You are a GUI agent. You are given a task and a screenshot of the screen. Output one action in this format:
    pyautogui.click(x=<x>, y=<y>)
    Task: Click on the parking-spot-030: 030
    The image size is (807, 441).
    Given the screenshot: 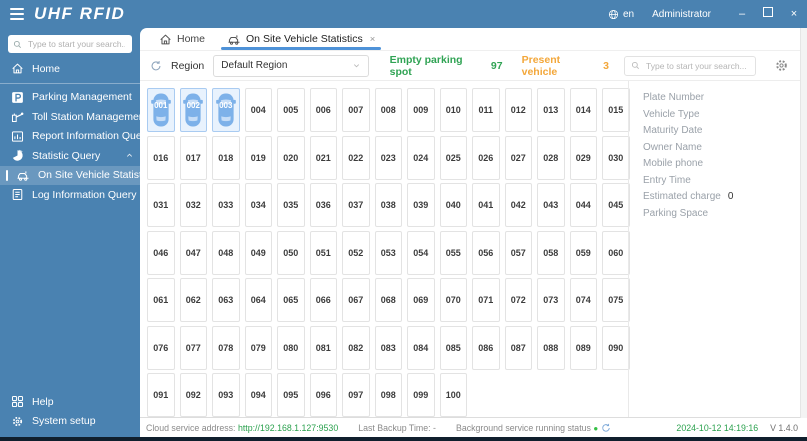 What is the action you would take?
    pyautogui.click(x=616, y=157)
    